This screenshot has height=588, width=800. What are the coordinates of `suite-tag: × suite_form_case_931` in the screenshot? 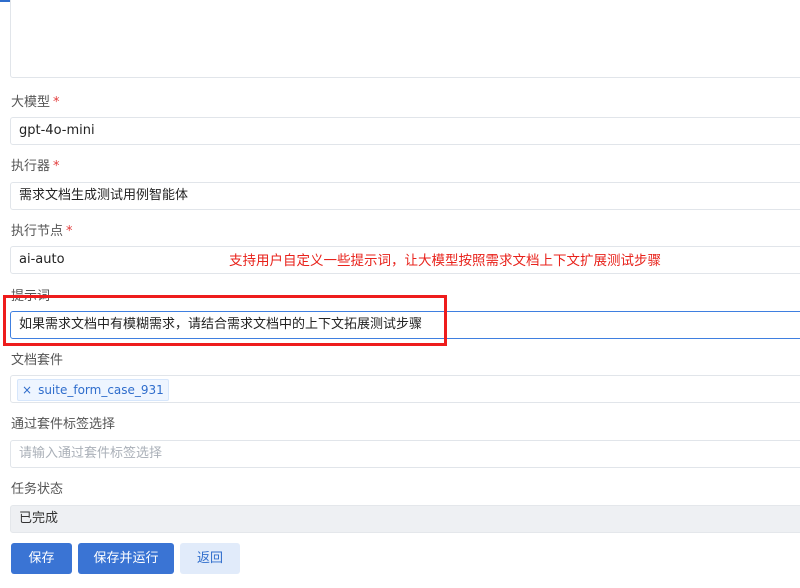 It's located at (93, 390).